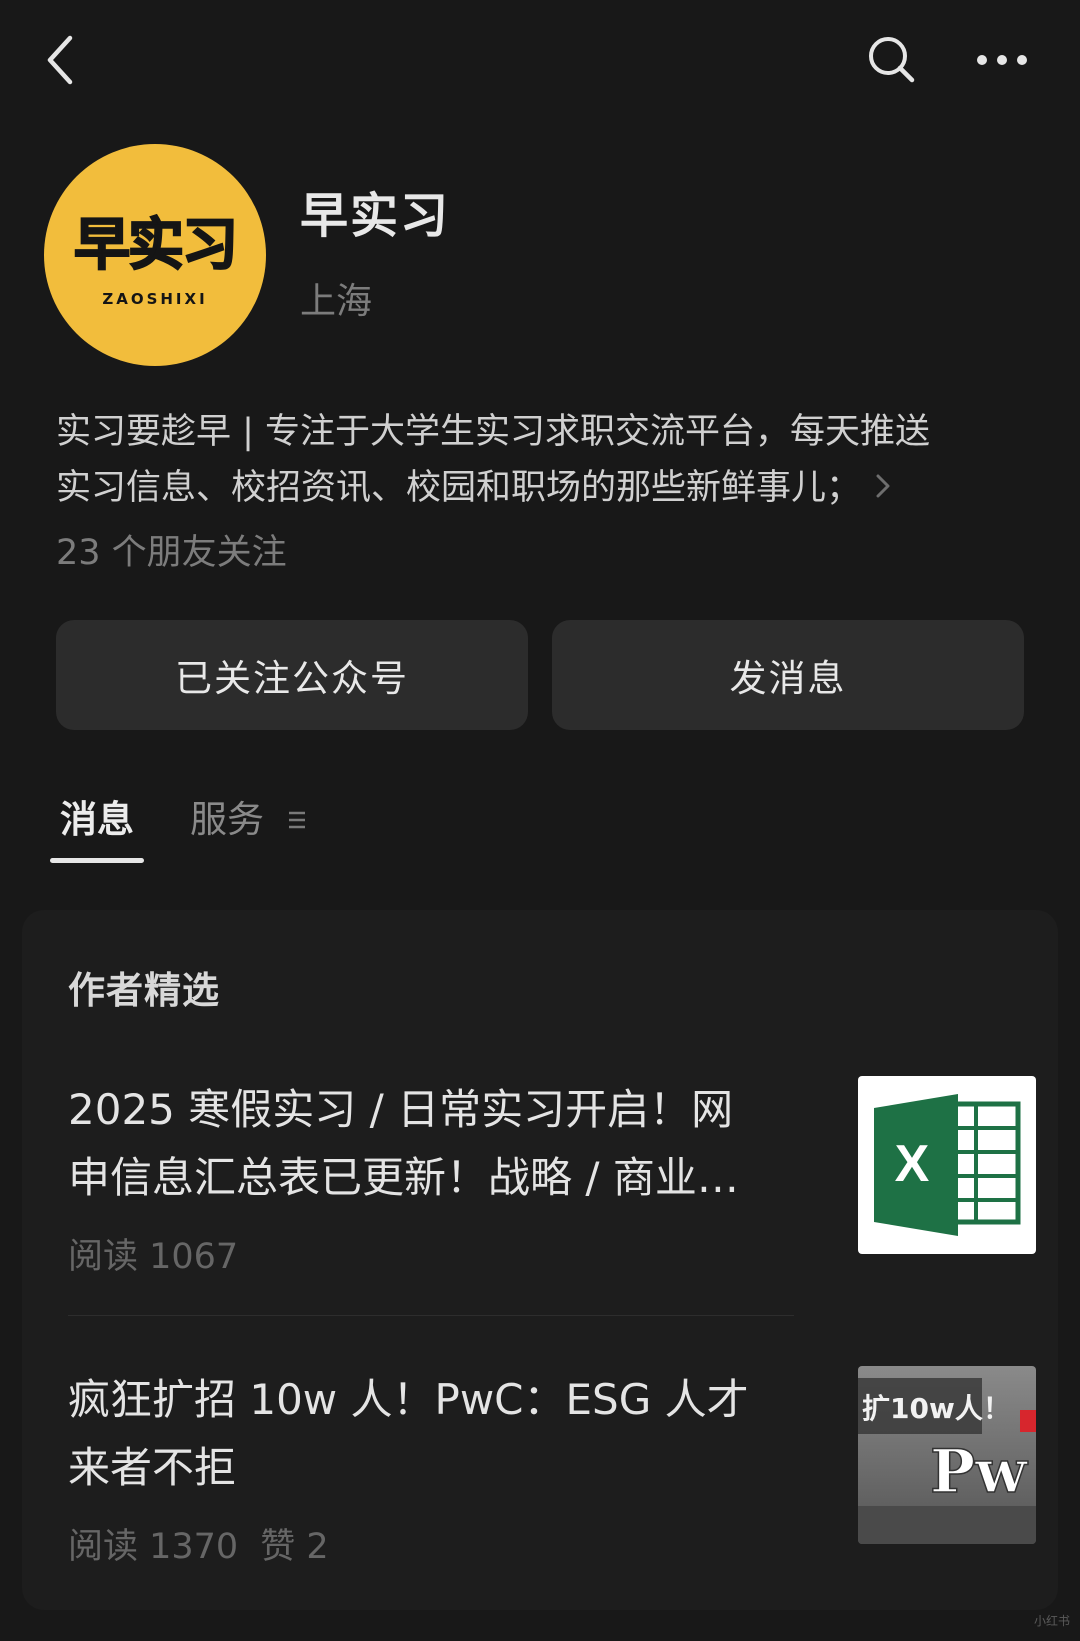  I want to click on article-title-line-1: 2025 寒假实习 / 日常实习开启！网, so click(401, 1109).